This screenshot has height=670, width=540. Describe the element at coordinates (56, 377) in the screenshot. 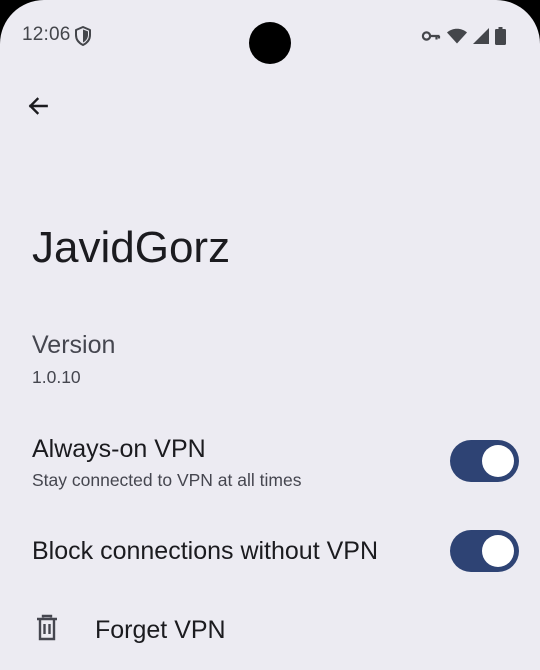

I see `version-value: 1.0.10` at that location.